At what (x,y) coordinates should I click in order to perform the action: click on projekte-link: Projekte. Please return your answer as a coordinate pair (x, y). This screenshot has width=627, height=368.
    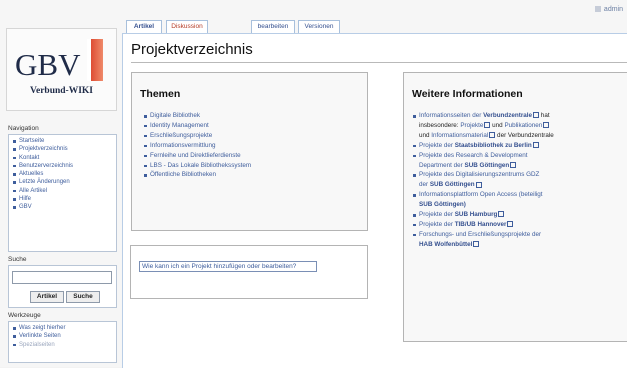
    Looking at the image, I should click on (471, 125).